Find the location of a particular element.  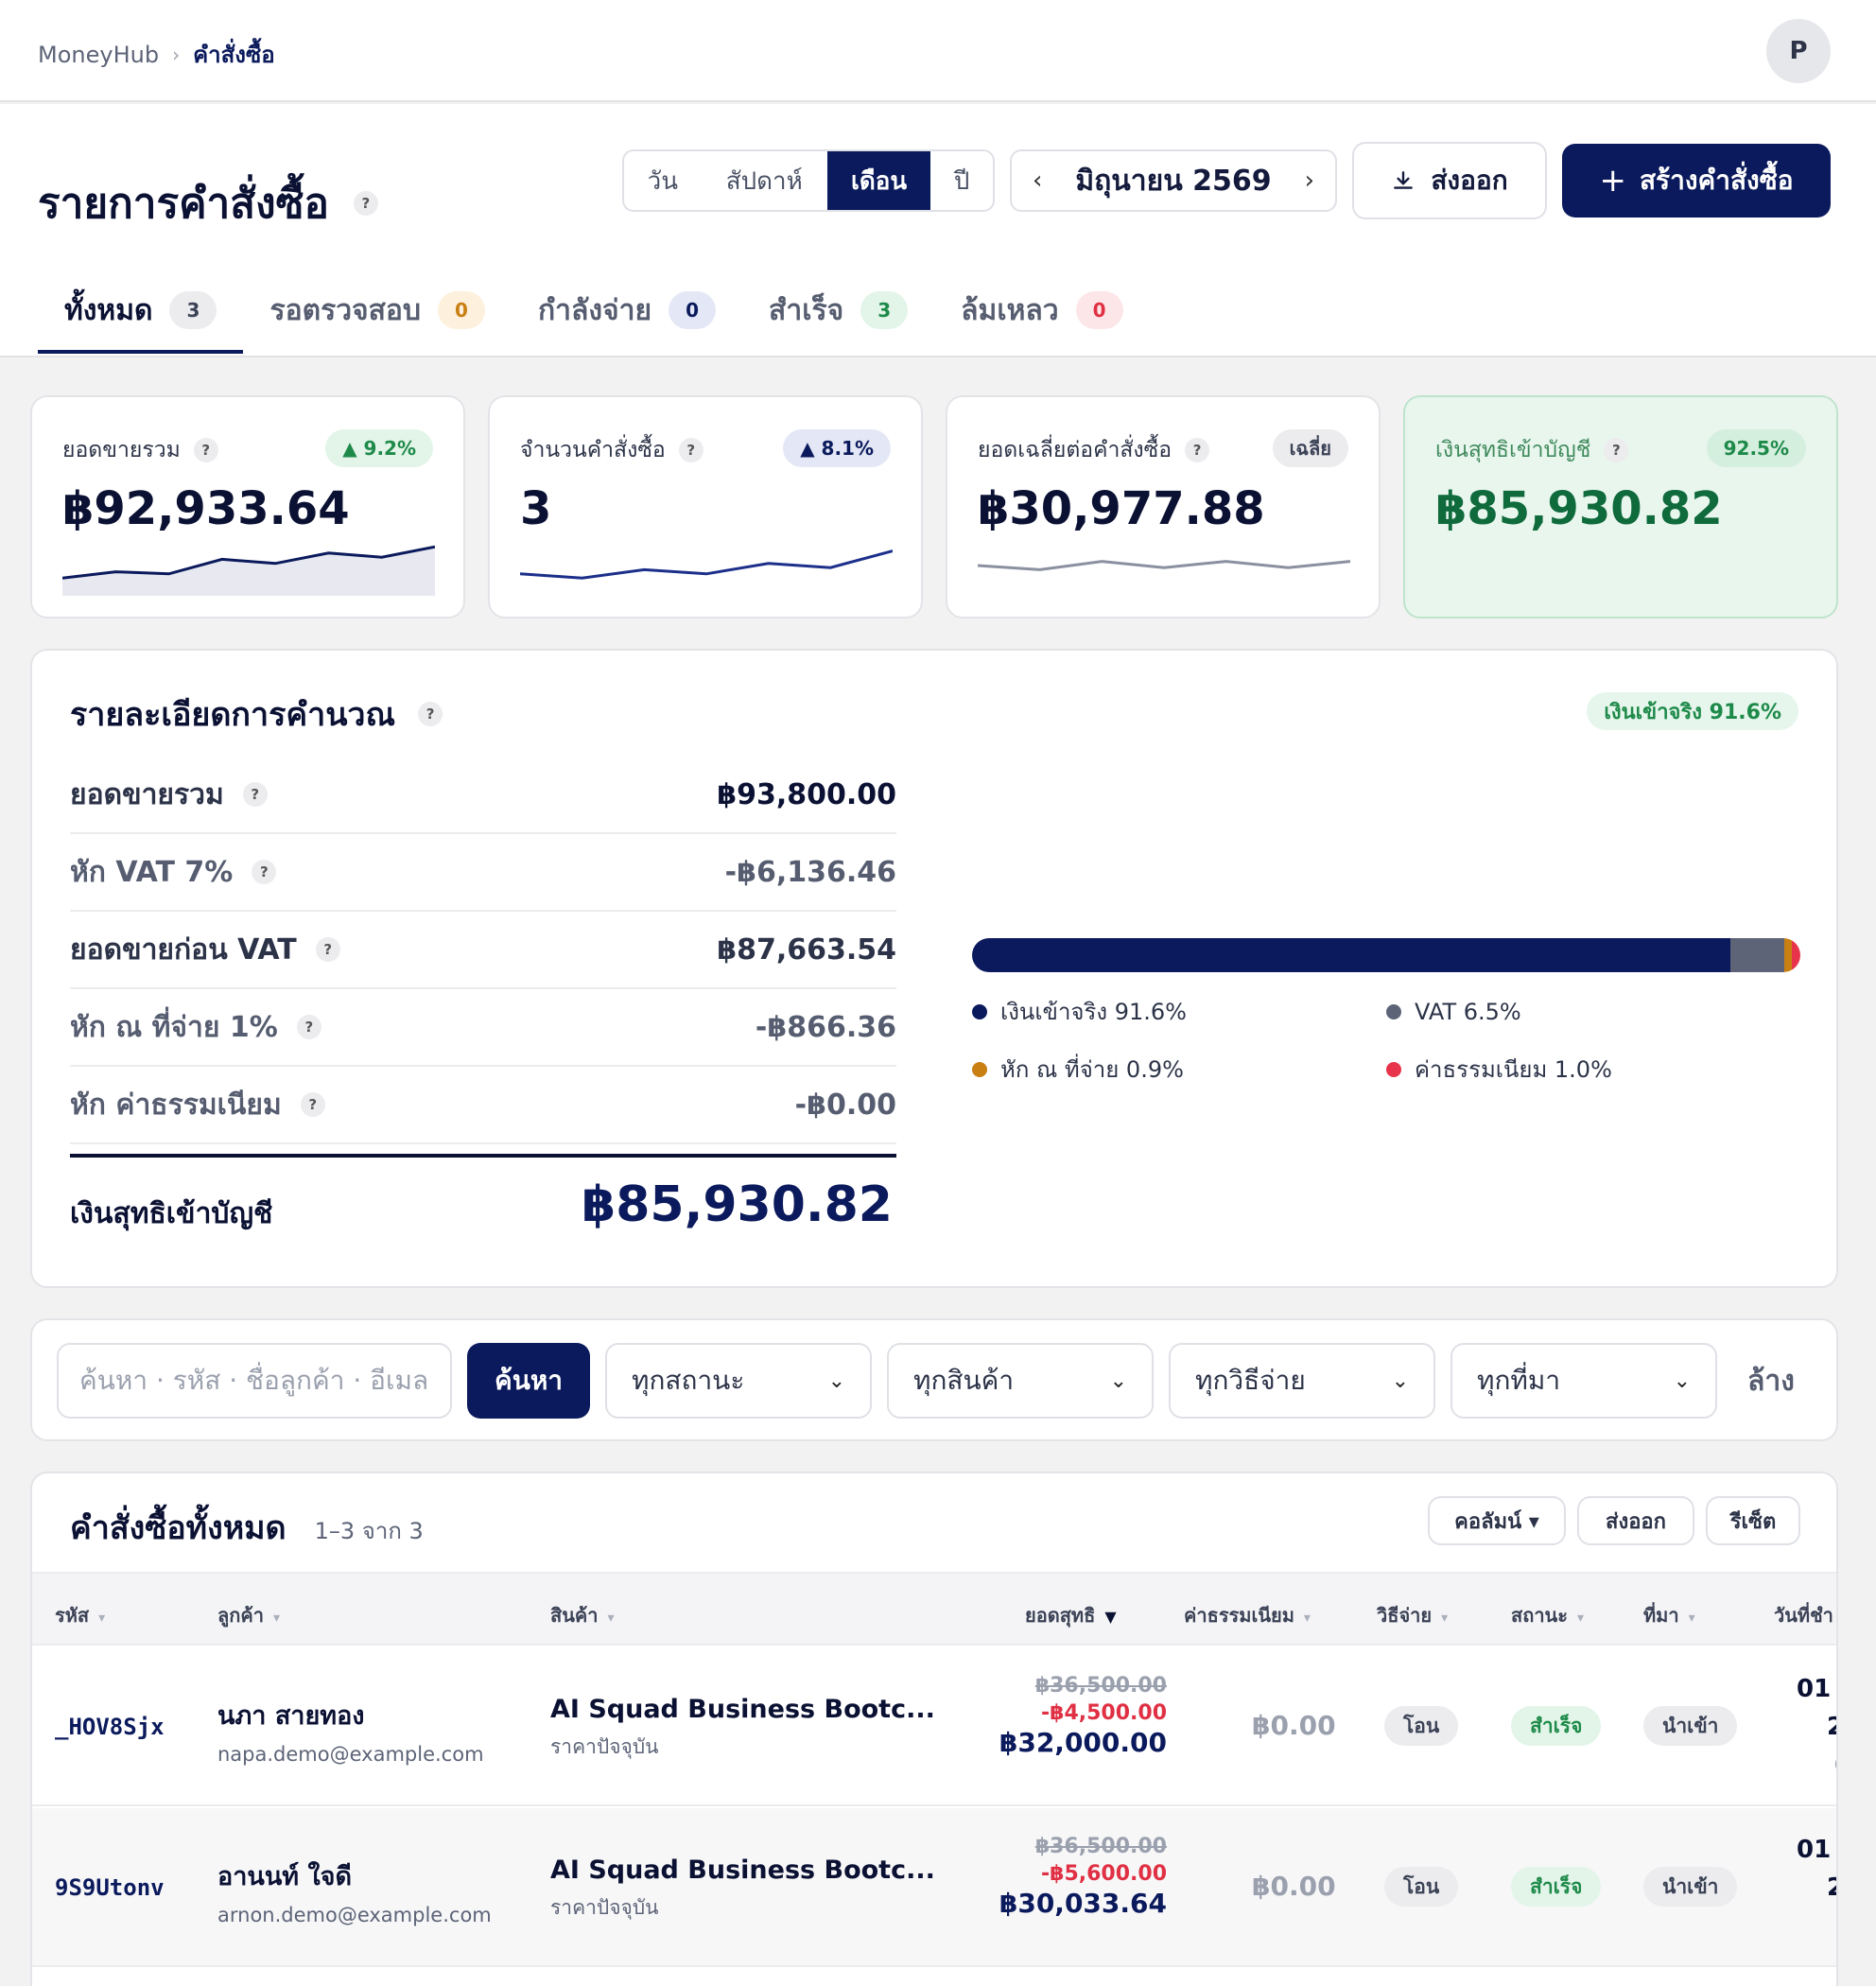

col-fee: ค่าธรรมเนียม ▾ is located at coordinates (1247, 1615).